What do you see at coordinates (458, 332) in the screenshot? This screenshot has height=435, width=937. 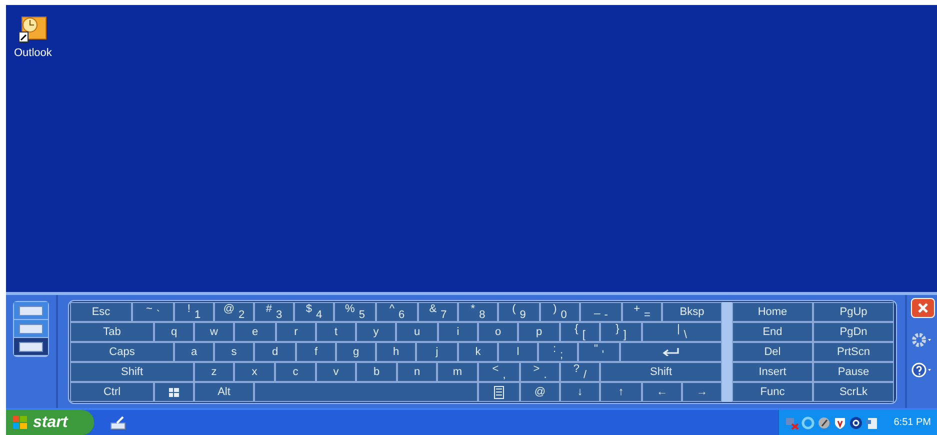 I see `key: i` at bounding box center [458, 332].